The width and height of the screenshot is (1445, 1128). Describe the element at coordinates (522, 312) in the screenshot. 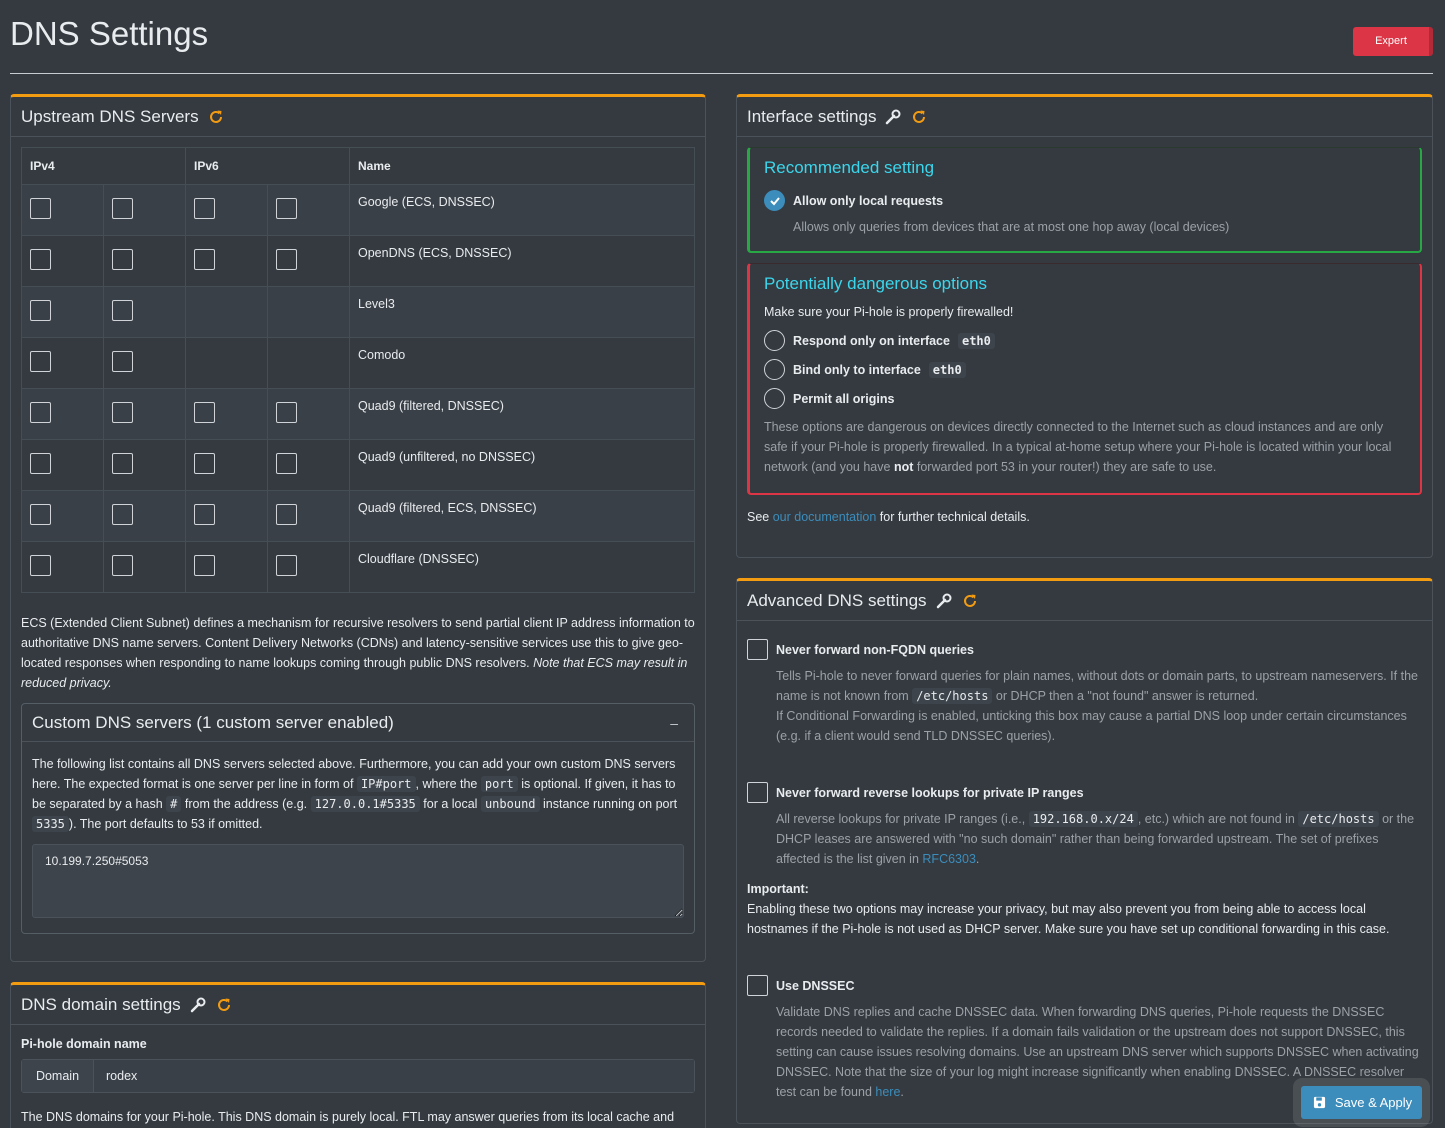

I see `dns-server-name: Level3` at that location.